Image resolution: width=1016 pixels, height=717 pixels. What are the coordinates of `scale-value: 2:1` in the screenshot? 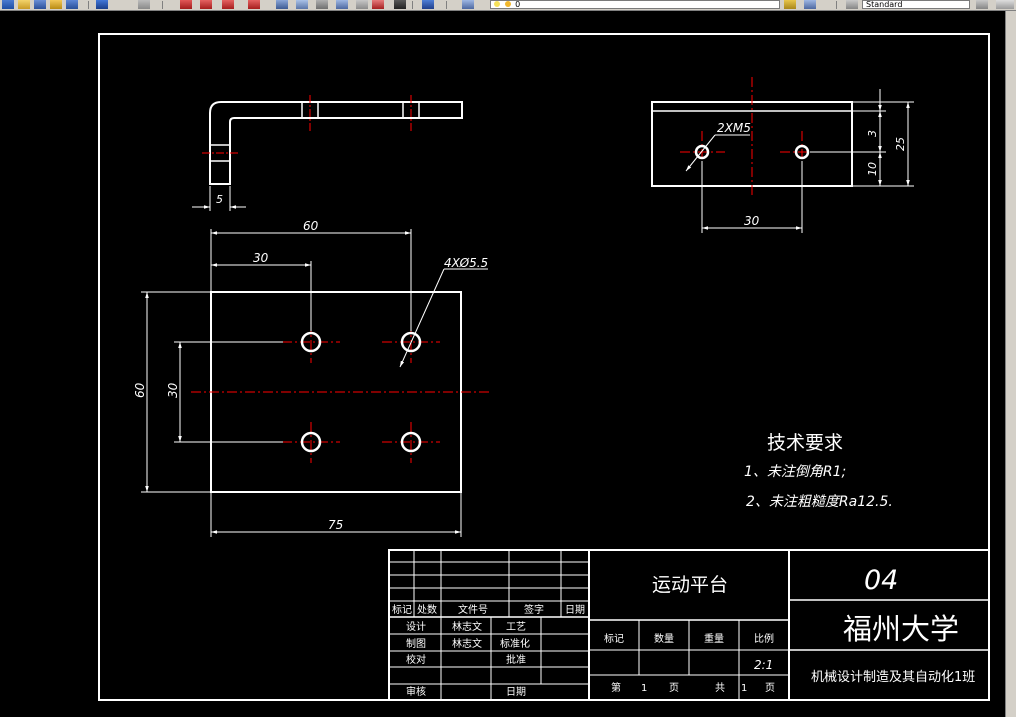 It's located at (763, 665).